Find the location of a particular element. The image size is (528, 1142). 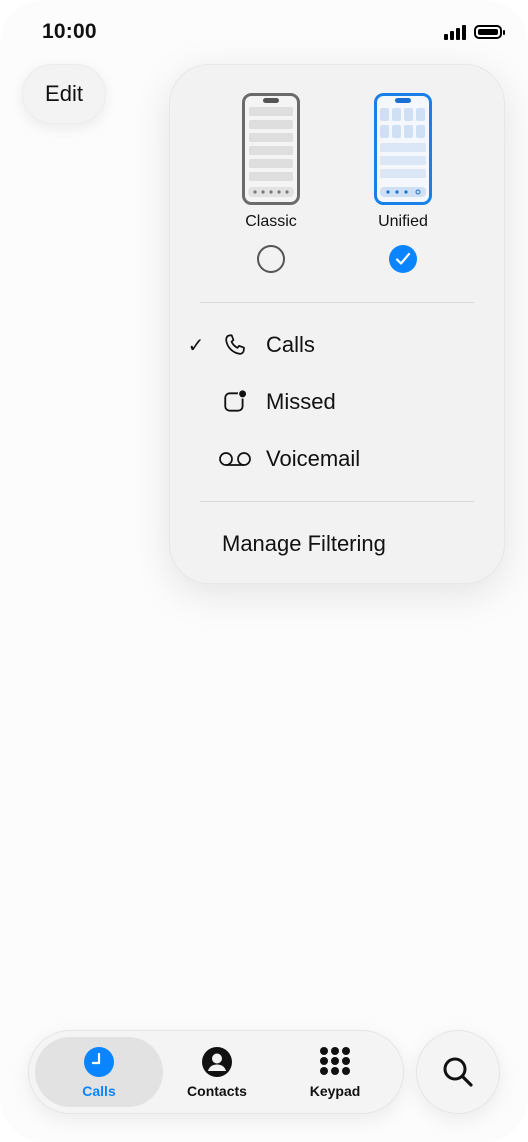

checkmark-icon is located at coordinates (403, 258).